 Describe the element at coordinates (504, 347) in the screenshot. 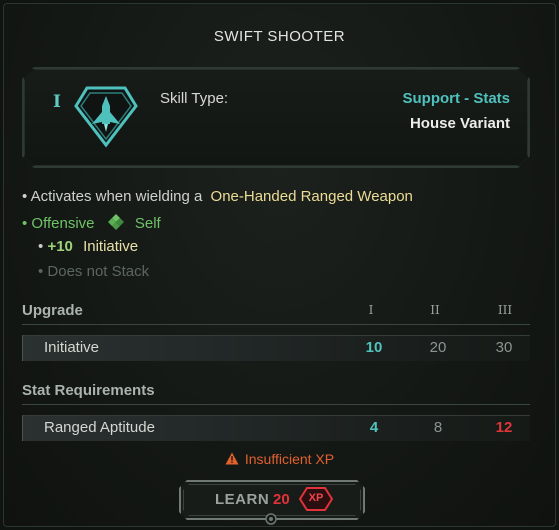

I see `upgrade-value-tier-3: 30` at that location.